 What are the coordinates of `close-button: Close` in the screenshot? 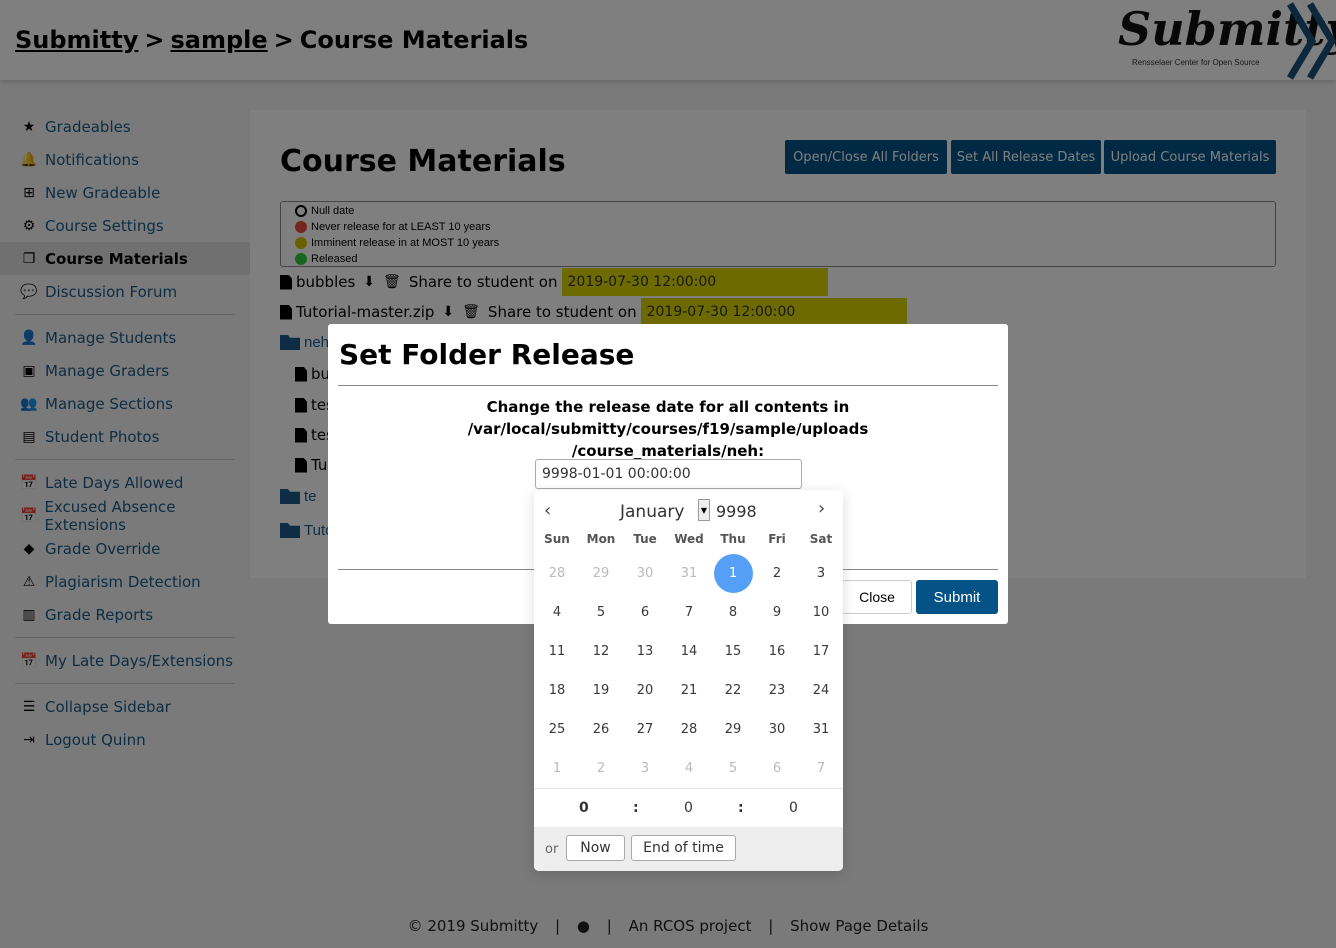 It's located at (877, 597).